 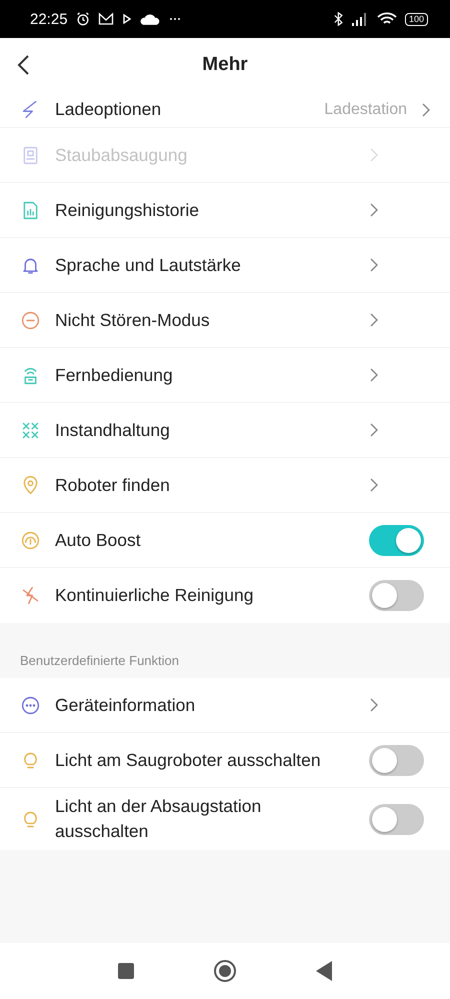 What do you see at coordinates (30, 540) in the screenshot?
I see `gauge-icon` at bounding box center [30, 540].